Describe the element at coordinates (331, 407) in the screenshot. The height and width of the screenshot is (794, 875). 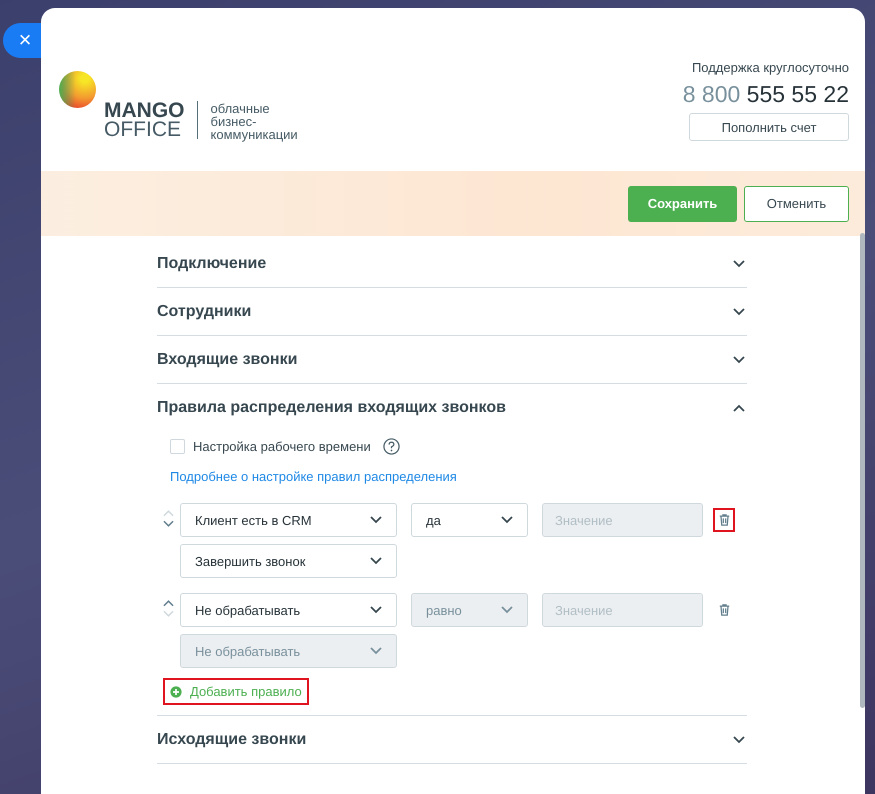
I see `section-title: Правила распределения входящих звонков` at that location.